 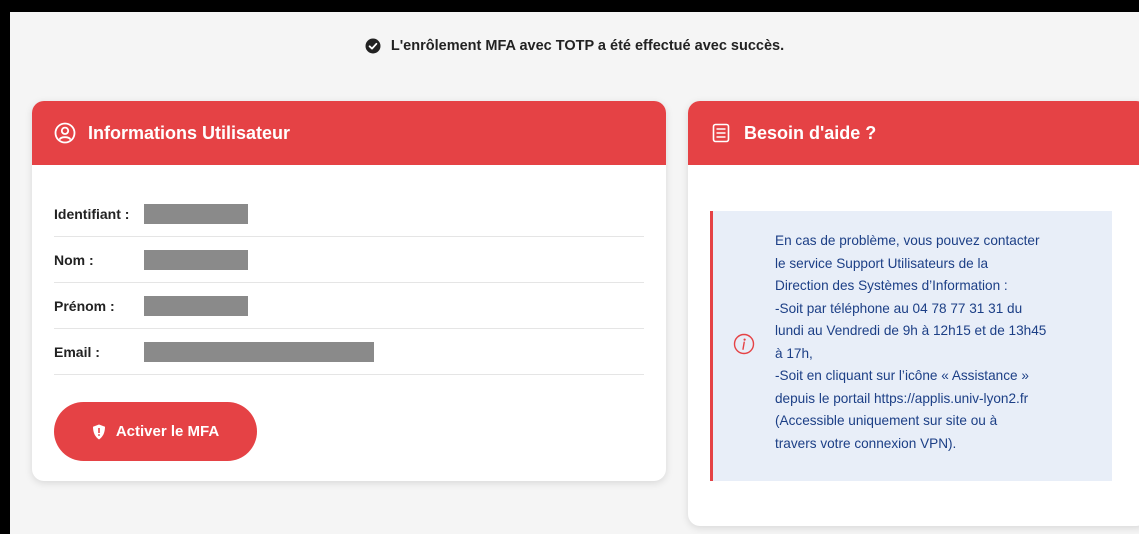 I want to click on field-label: Prénom :, so click(x=84, y=305).